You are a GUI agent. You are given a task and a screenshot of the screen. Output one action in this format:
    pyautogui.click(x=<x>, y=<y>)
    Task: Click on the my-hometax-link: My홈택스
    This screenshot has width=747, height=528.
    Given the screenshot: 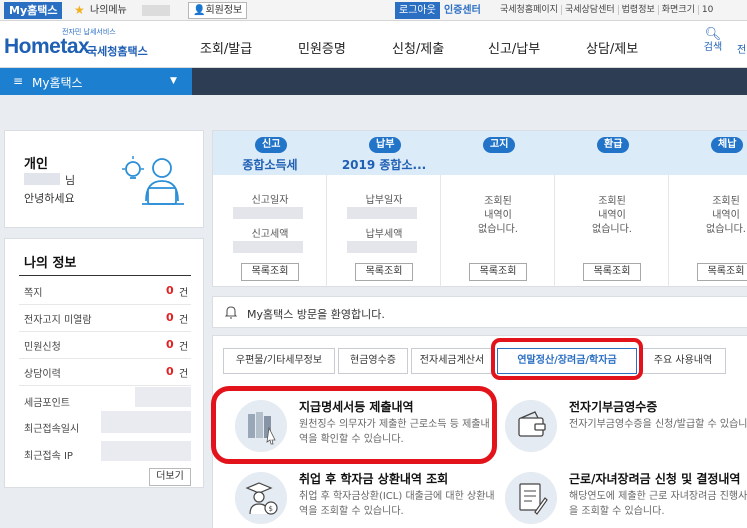 What is the action you would take?
    pyautogui.click(x=33, y=10)
    